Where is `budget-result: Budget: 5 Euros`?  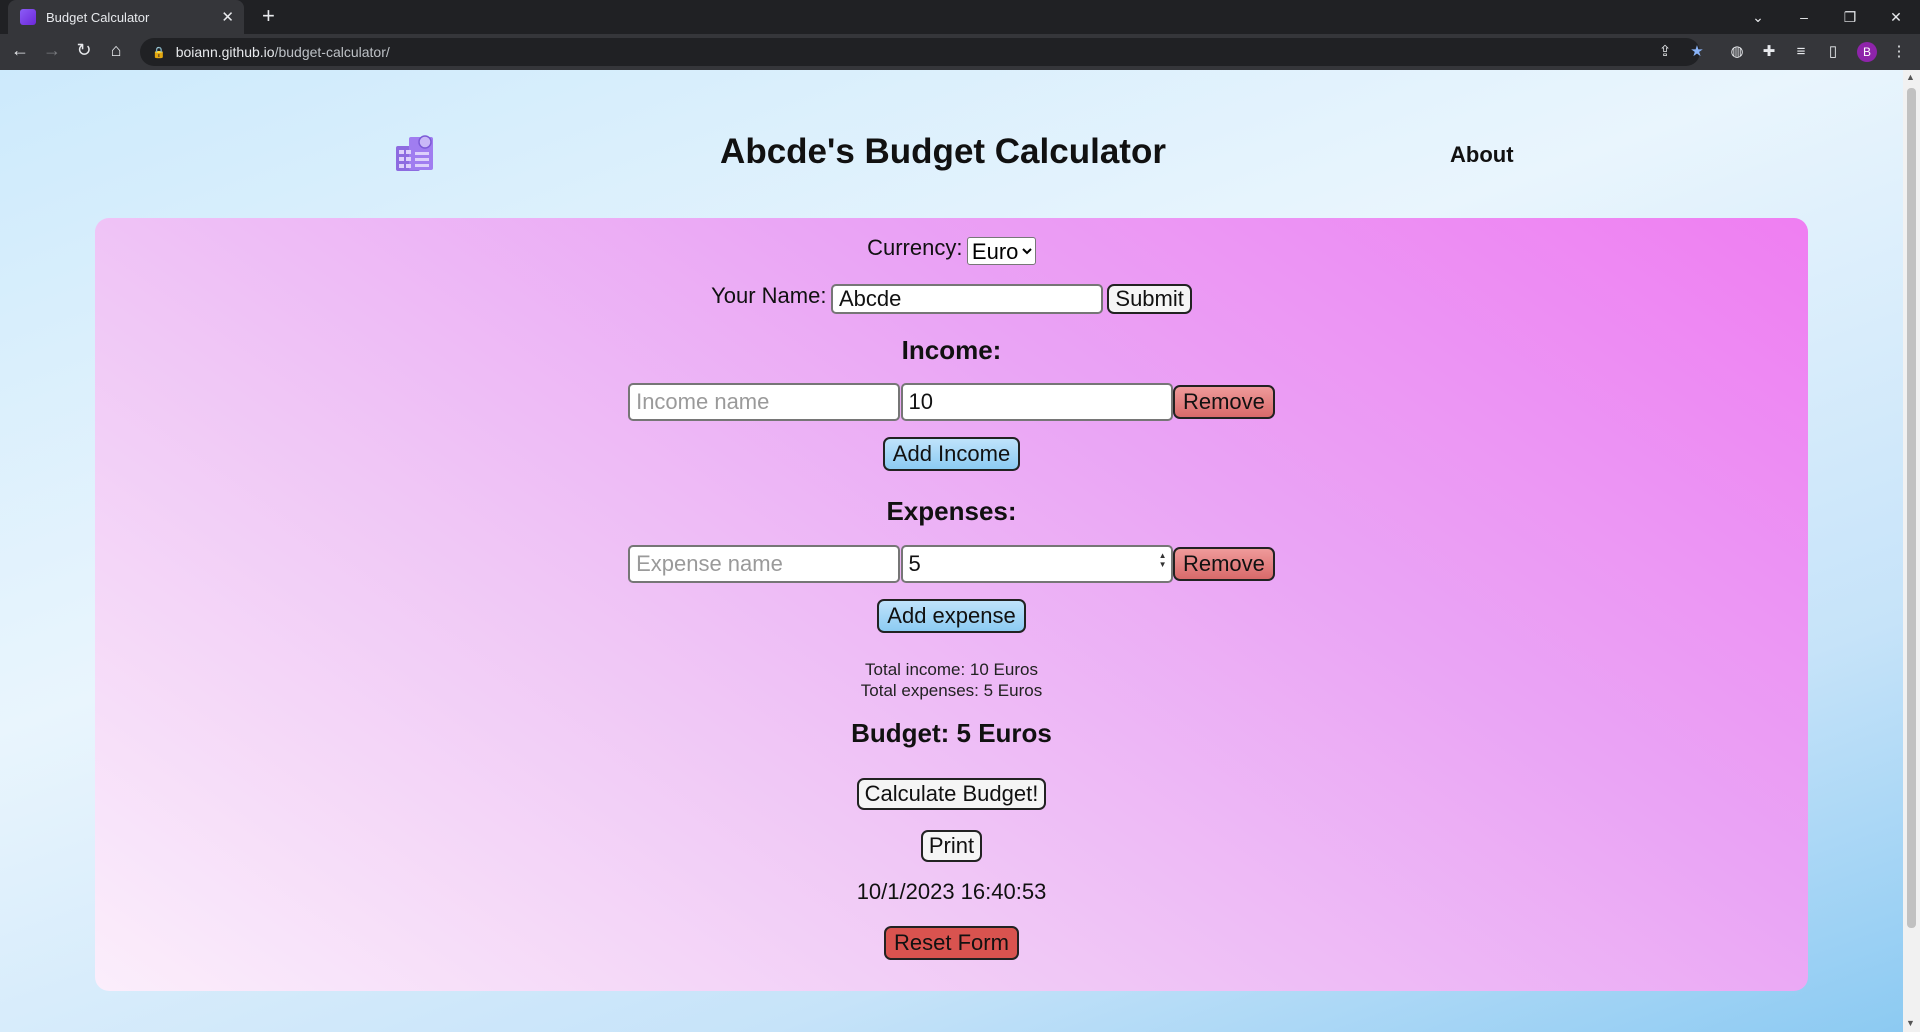 budget-result: Budget: 5 Euros is located at coordinates (951, 733).